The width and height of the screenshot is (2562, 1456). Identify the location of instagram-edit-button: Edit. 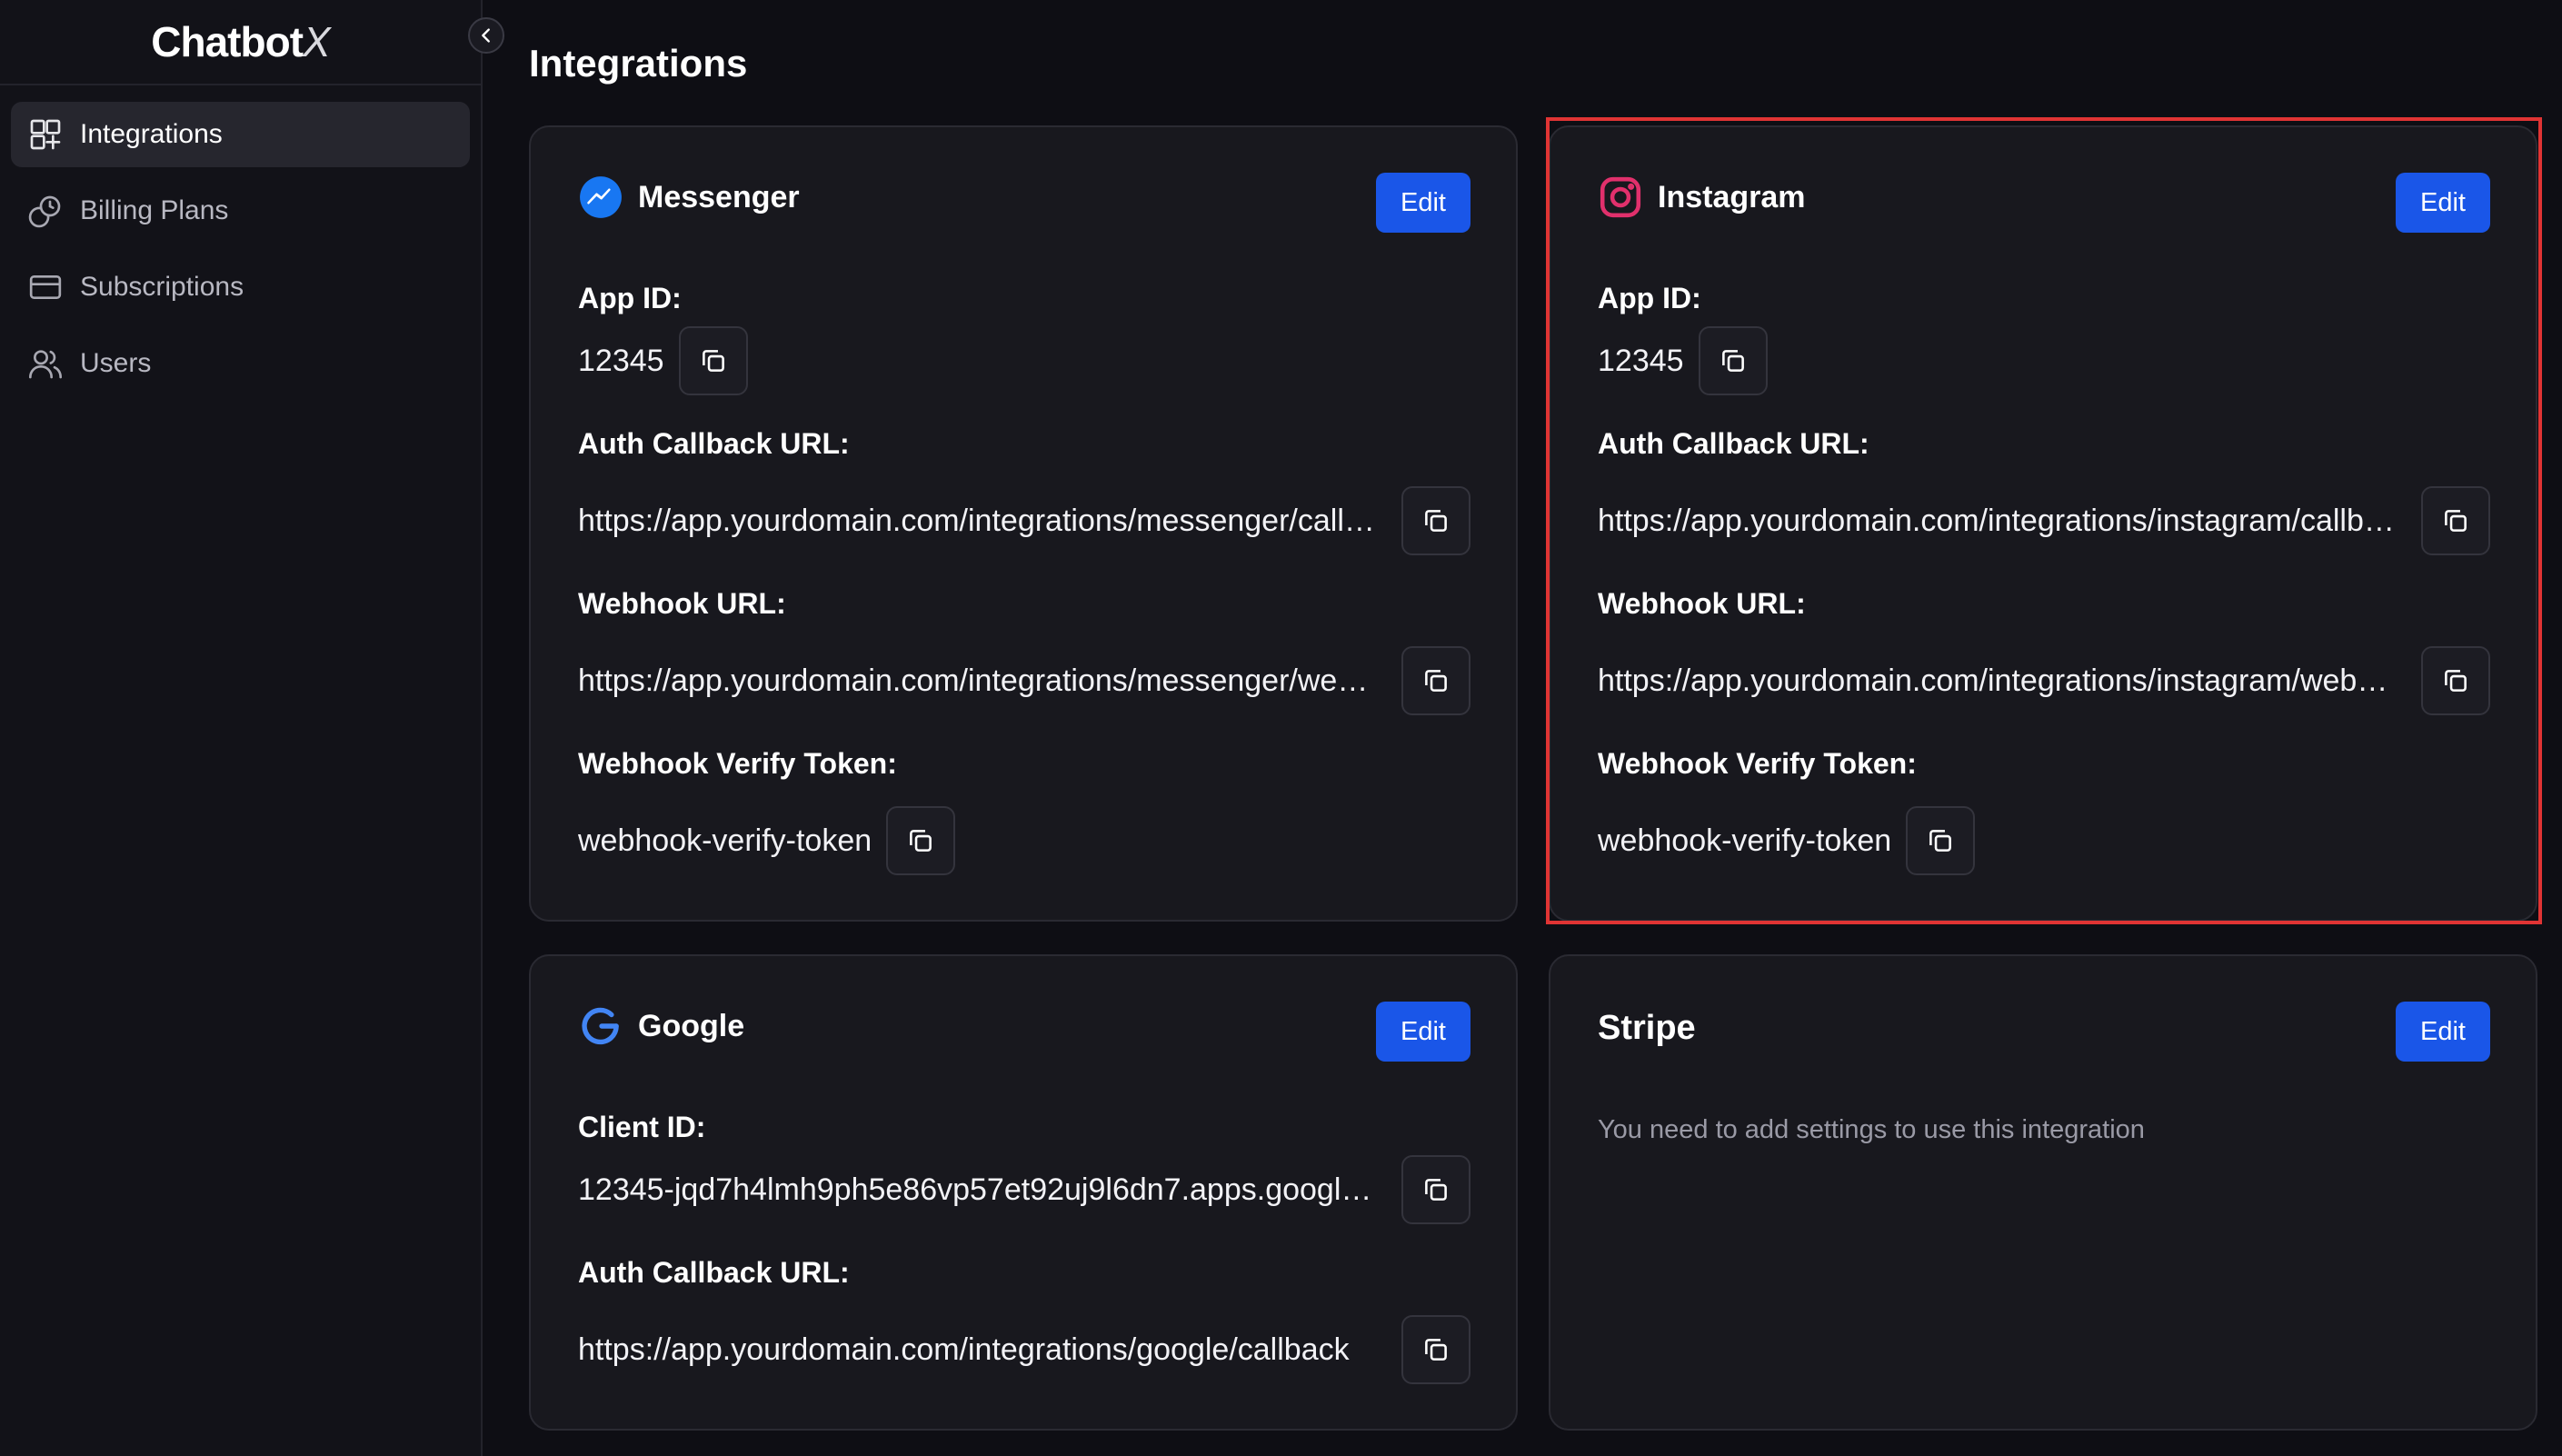
(2443, 203).